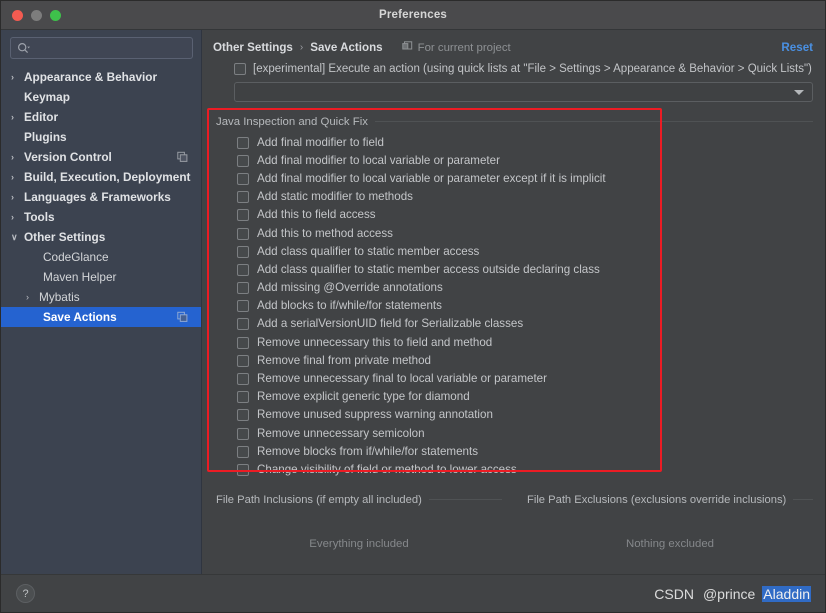 This screenshot has width=826, height=613. Describe the element at coordinates (413, 15) in the screenshot. I see `title-bar: Preferences` at that location.